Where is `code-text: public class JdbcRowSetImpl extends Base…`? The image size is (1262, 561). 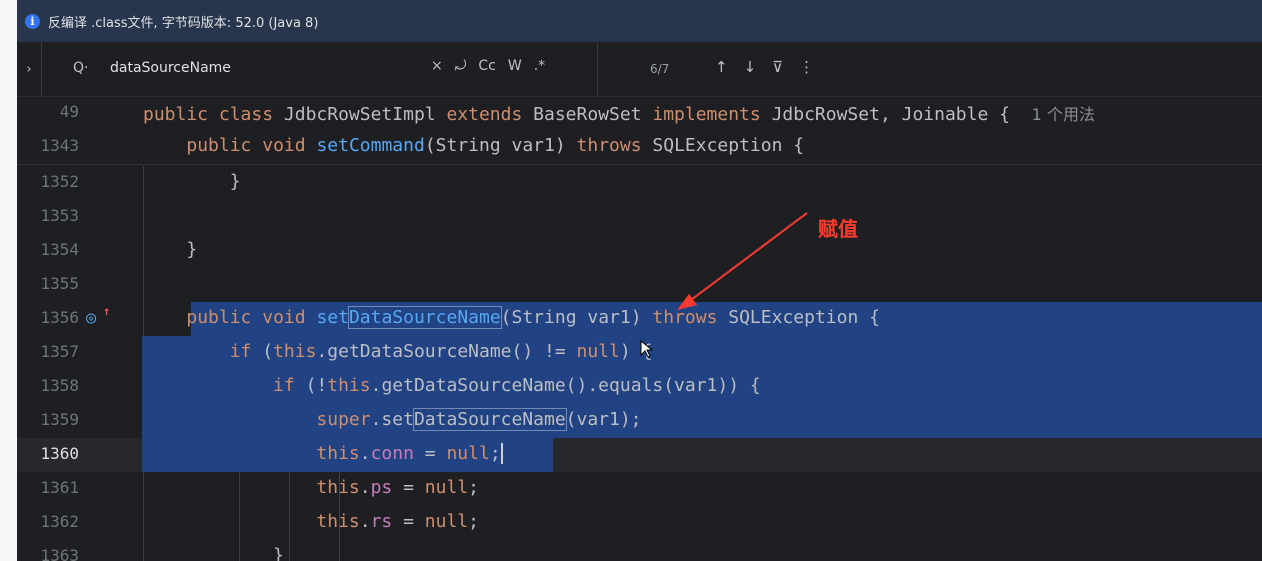
code-text: public class JdbcRowSetImpl extends Base… is located at coordinates (619, 114).